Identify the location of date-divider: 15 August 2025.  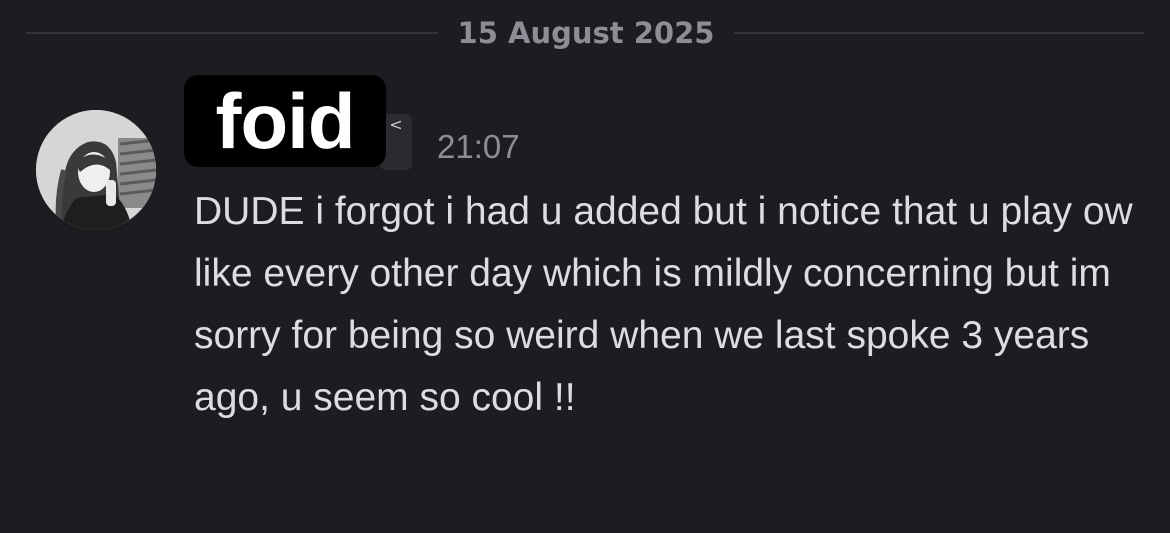
(585, 33).